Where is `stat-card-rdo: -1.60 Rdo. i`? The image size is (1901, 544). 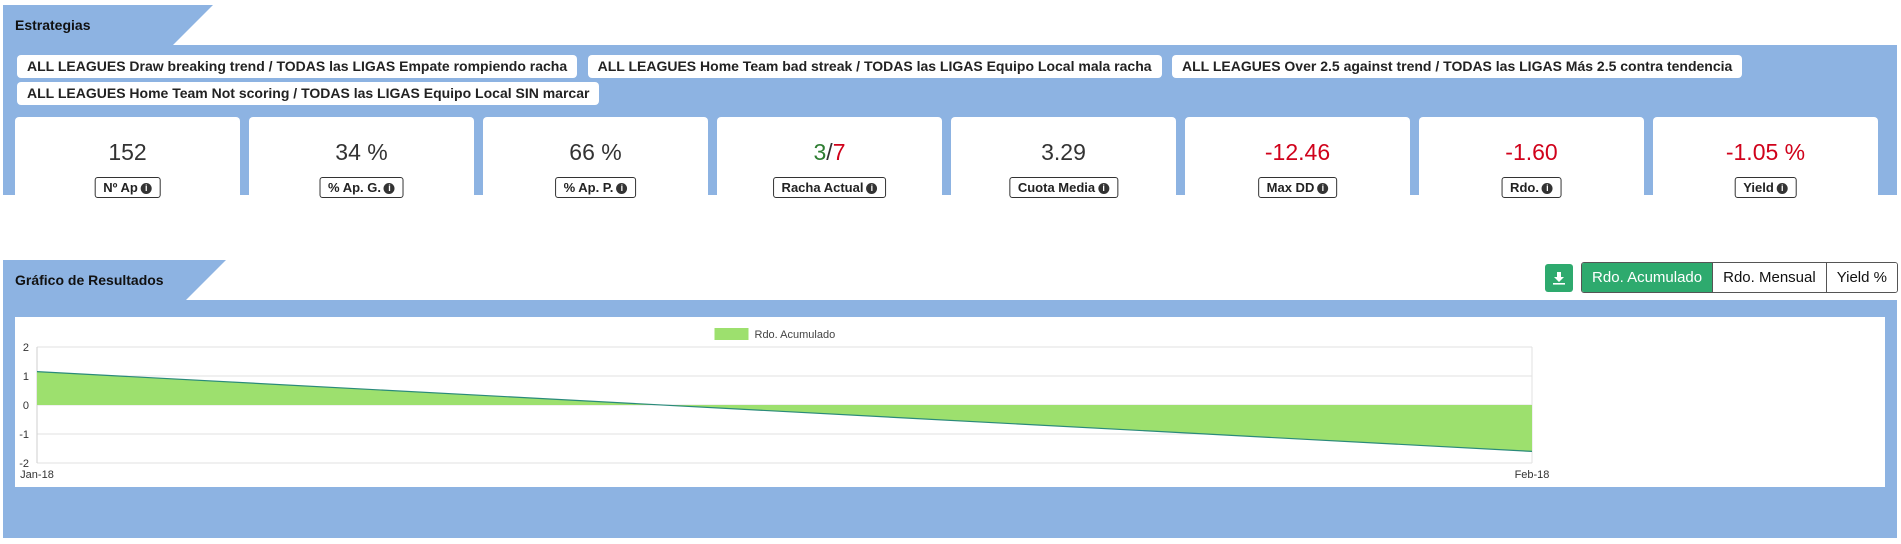
stat-card-rdo: -1.60 Rdo. i is located at coordinates (1531, 165).